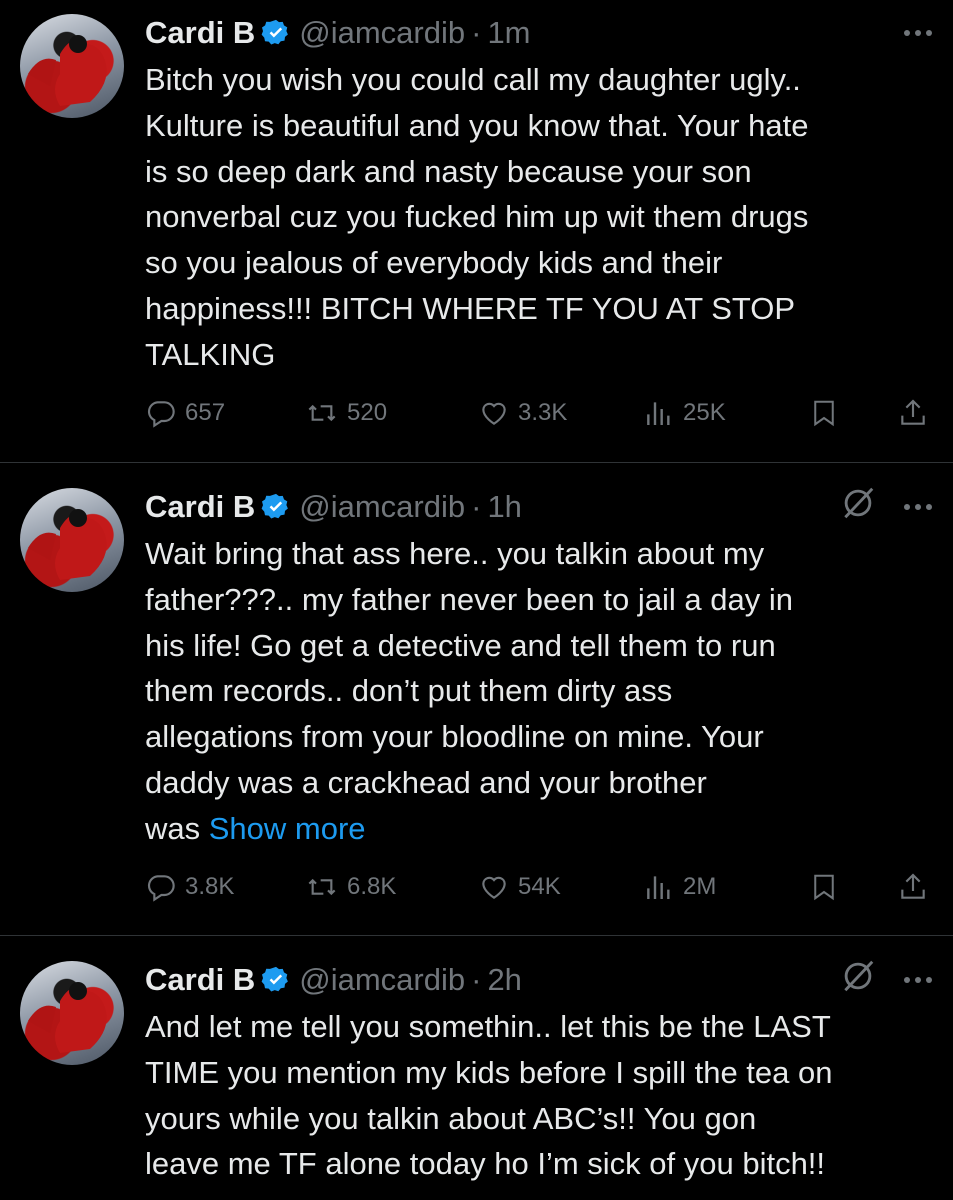  I want to click on action-bar: 3.8K 6.8K 54K 2M, so click(540, 887).